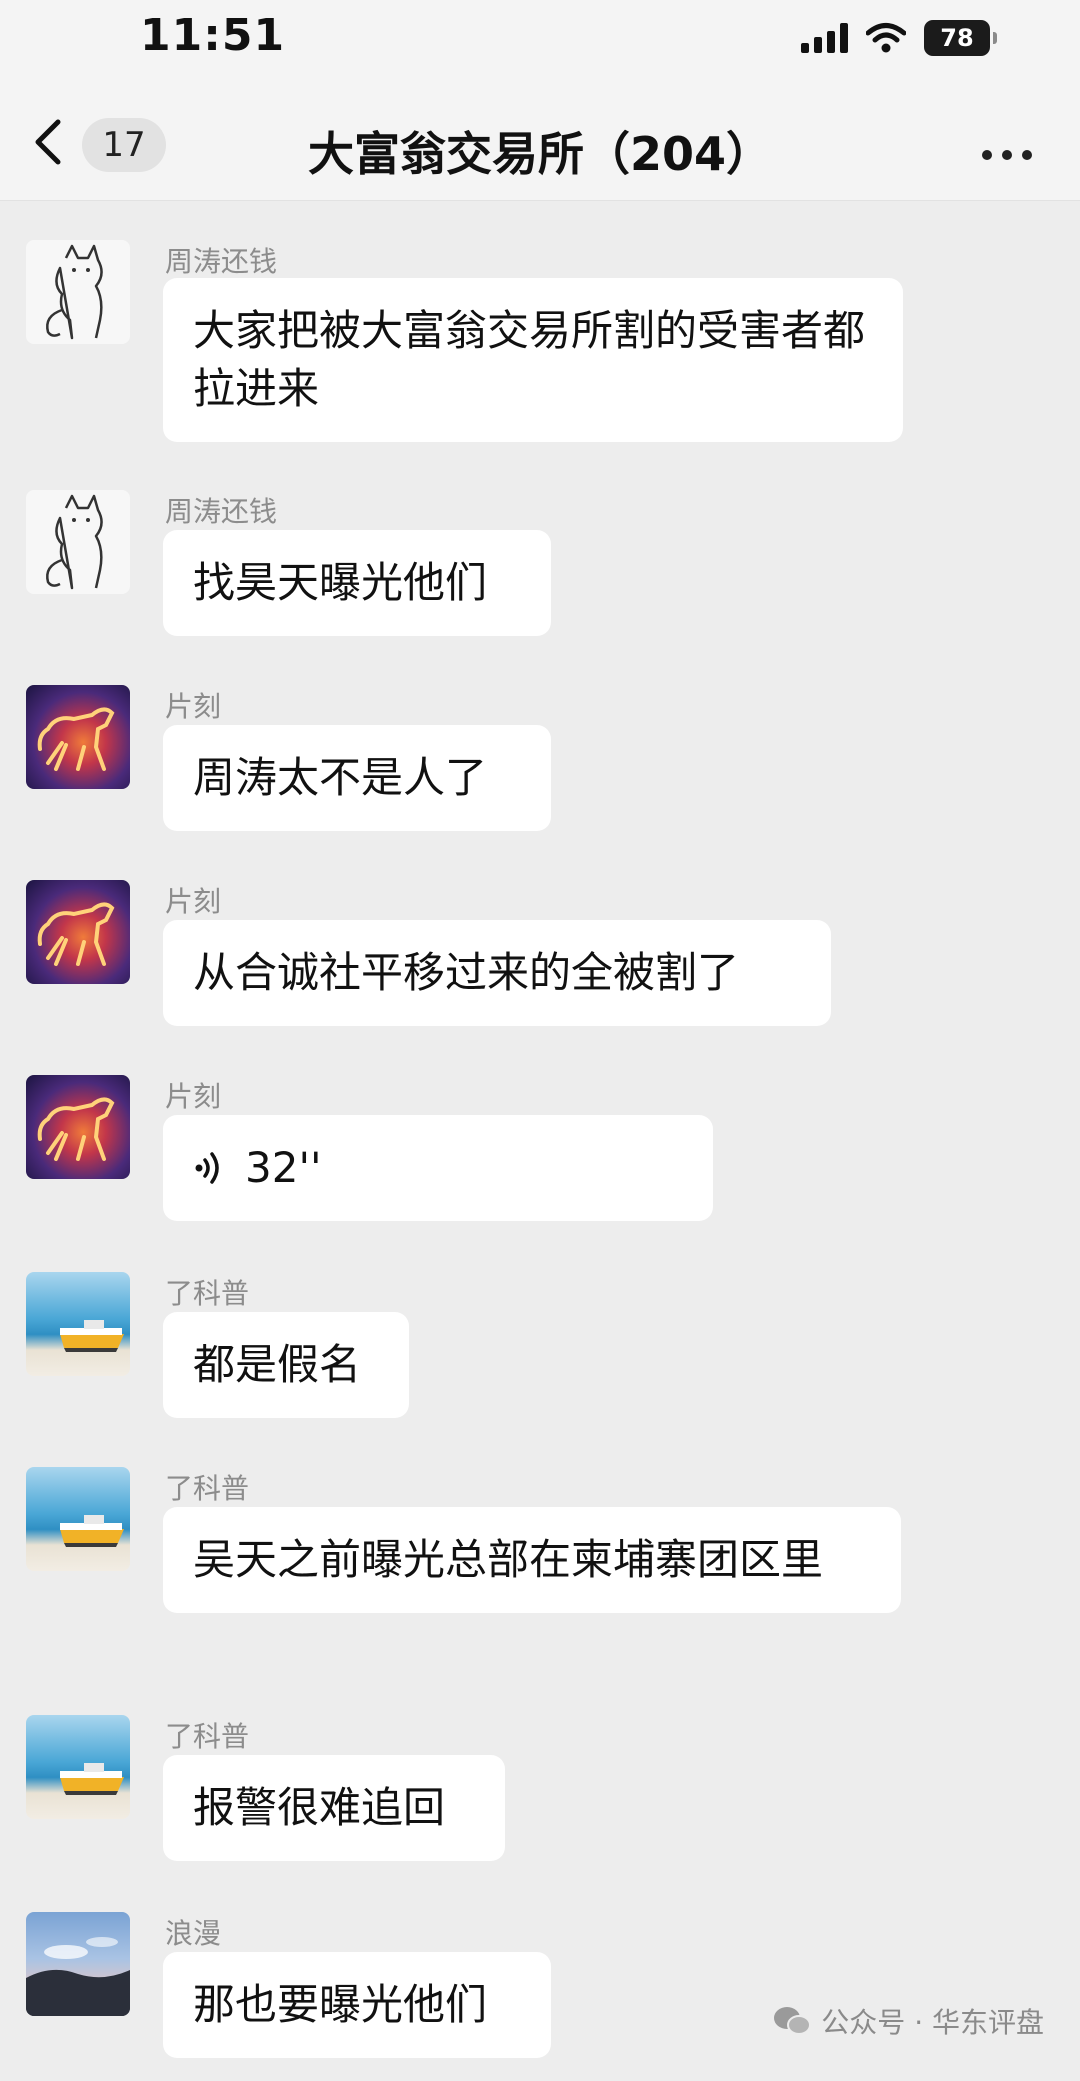 The width and height of the screenshot is (1080, 2081). What do you see at coordinates (357, 583) in the screenshot?
I see `message-bubble: 找昊天曝光他们` at bounding box center [357, 583].